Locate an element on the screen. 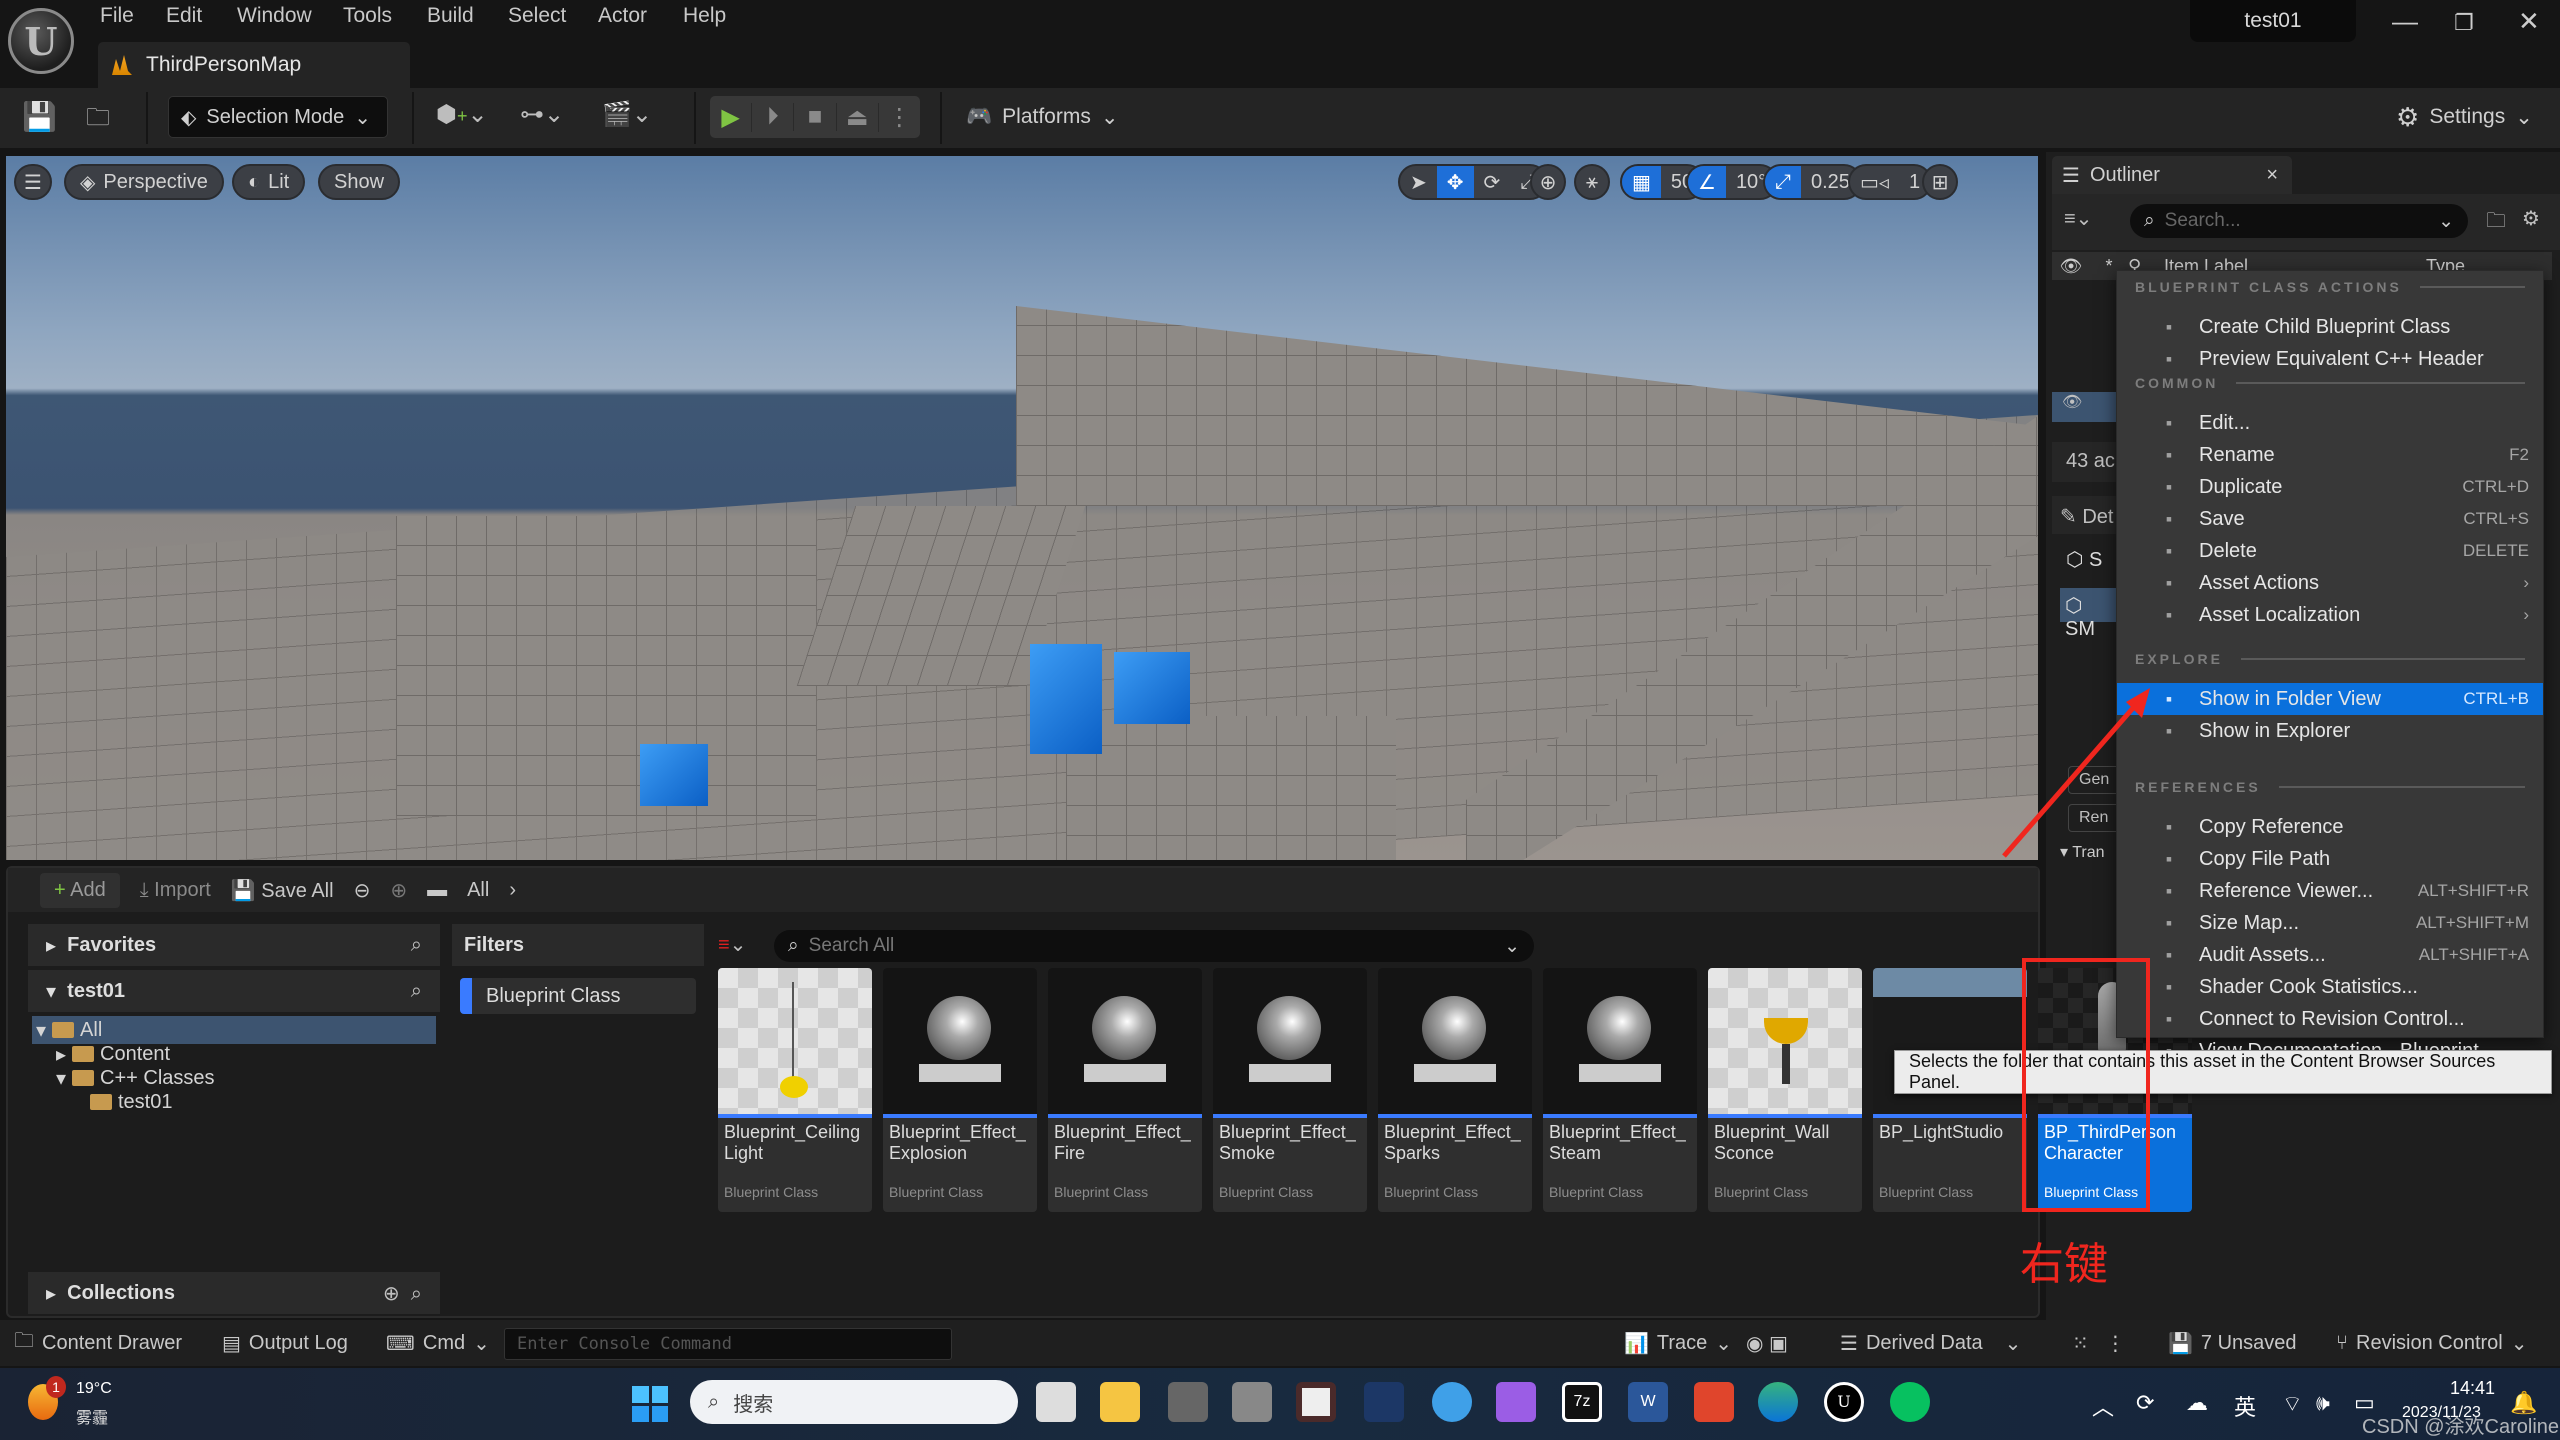 This screenshot has height=1440, width=2560. details-component: ⬡ S is located at coordinates (2084, 559).